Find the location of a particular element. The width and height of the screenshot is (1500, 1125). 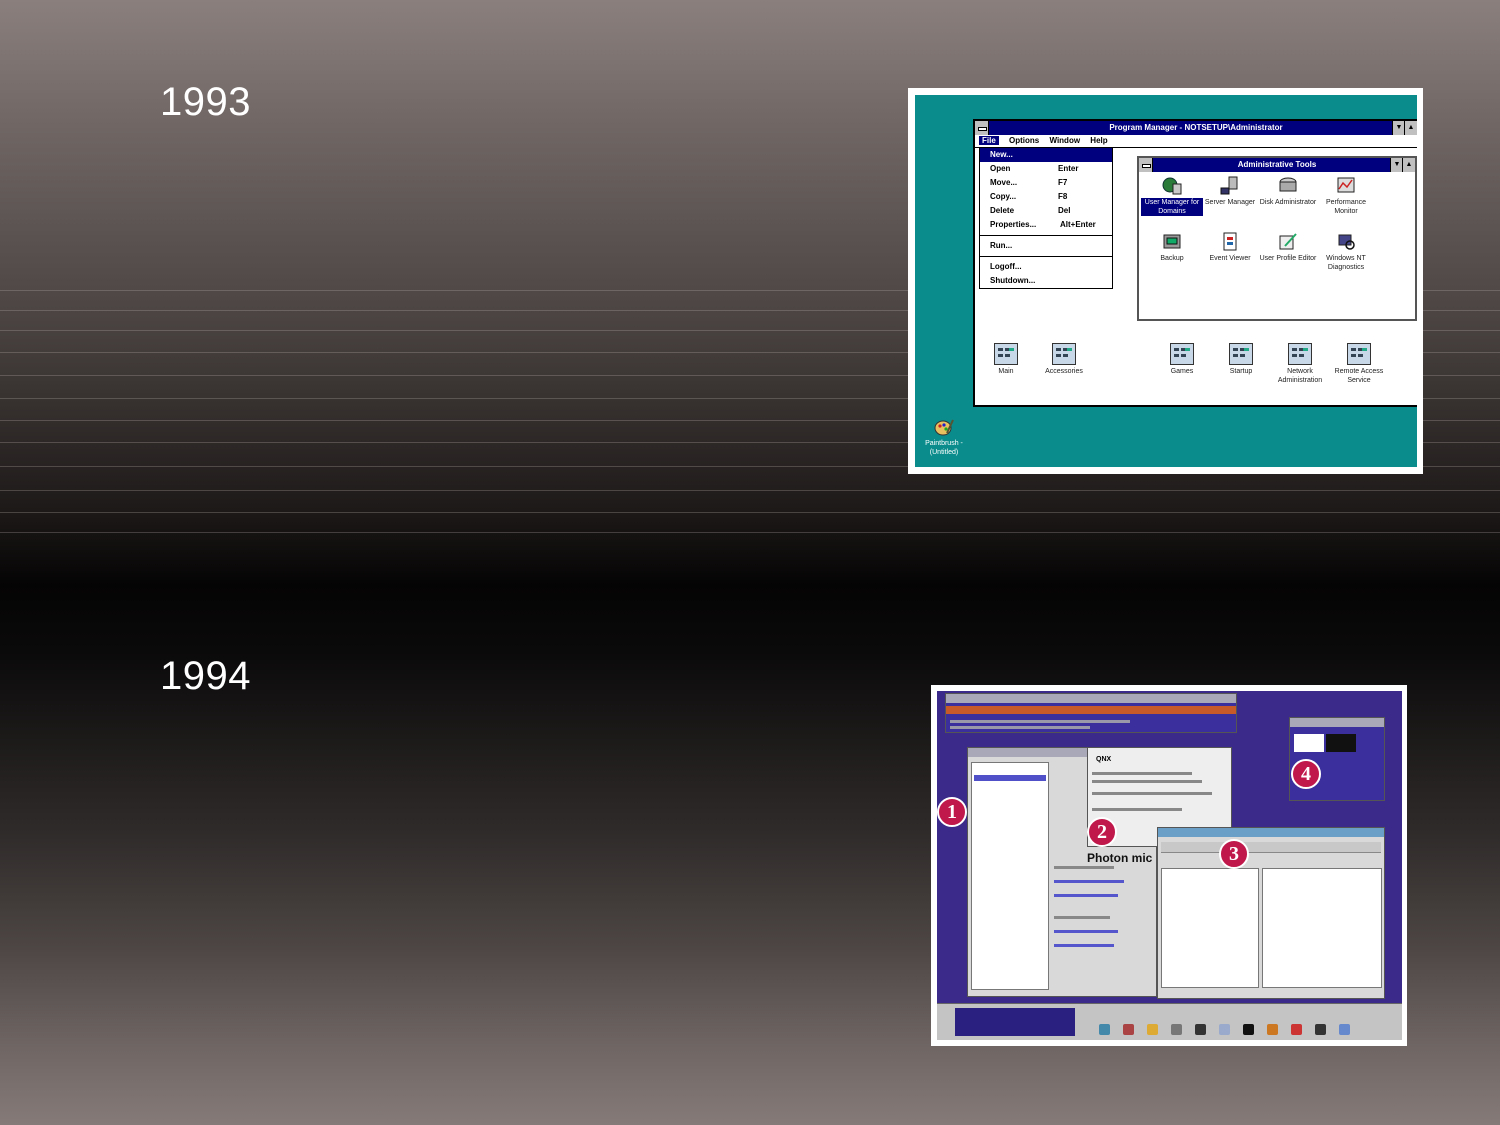

group-accessories: Accessories is located at coordinates (1064, 359).